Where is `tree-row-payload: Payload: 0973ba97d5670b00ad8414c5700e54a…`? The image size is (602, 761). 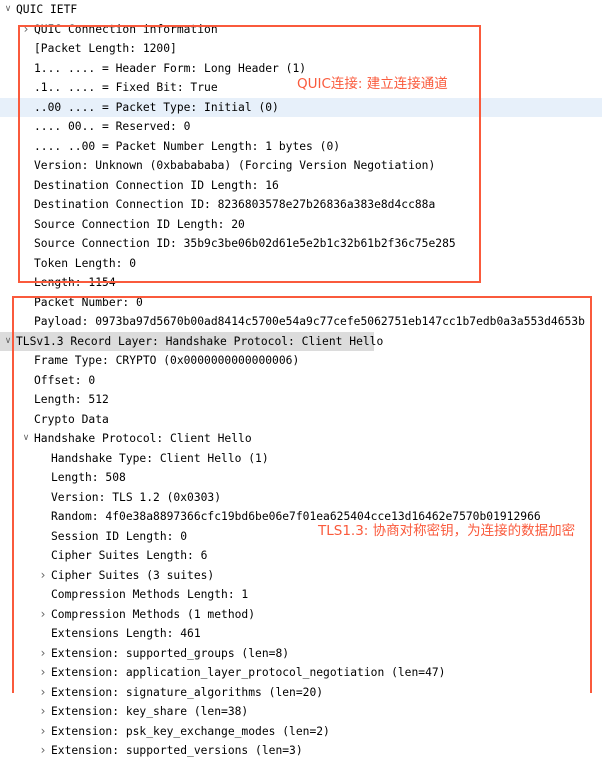 tree-row-payload: Payload: 0973ba97d5670b00ad8414c5700e54a… is located at coordinates (301, 322).